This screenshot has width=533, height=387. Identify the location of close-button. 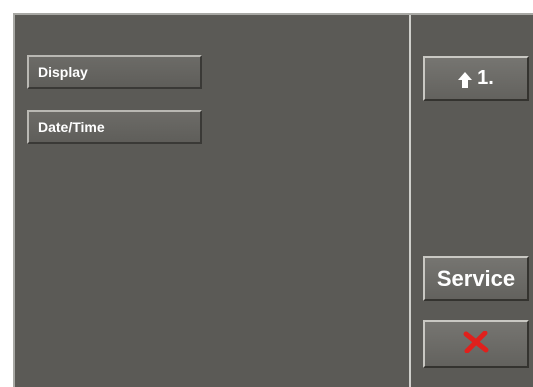
(476, 344).